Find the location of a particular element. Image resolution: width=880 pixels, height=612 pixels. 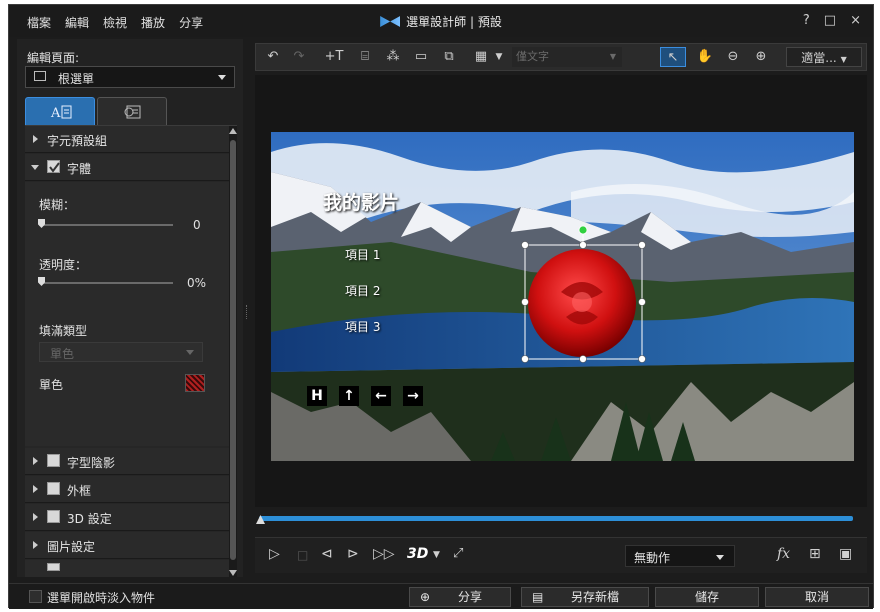

page-icon is located at coordinates (40, 76).